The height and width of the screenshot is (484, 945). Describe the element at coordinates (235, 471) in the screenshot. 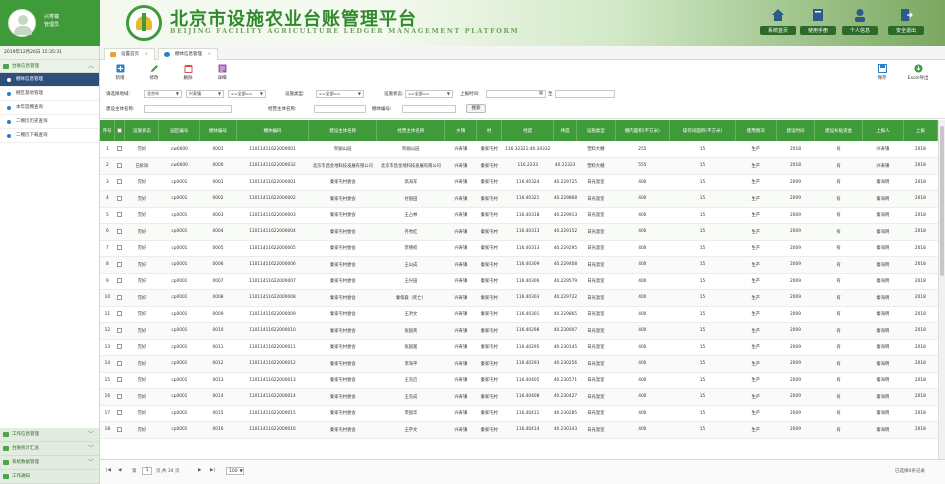

I see `page-size-select: 100 ▼` at that location.